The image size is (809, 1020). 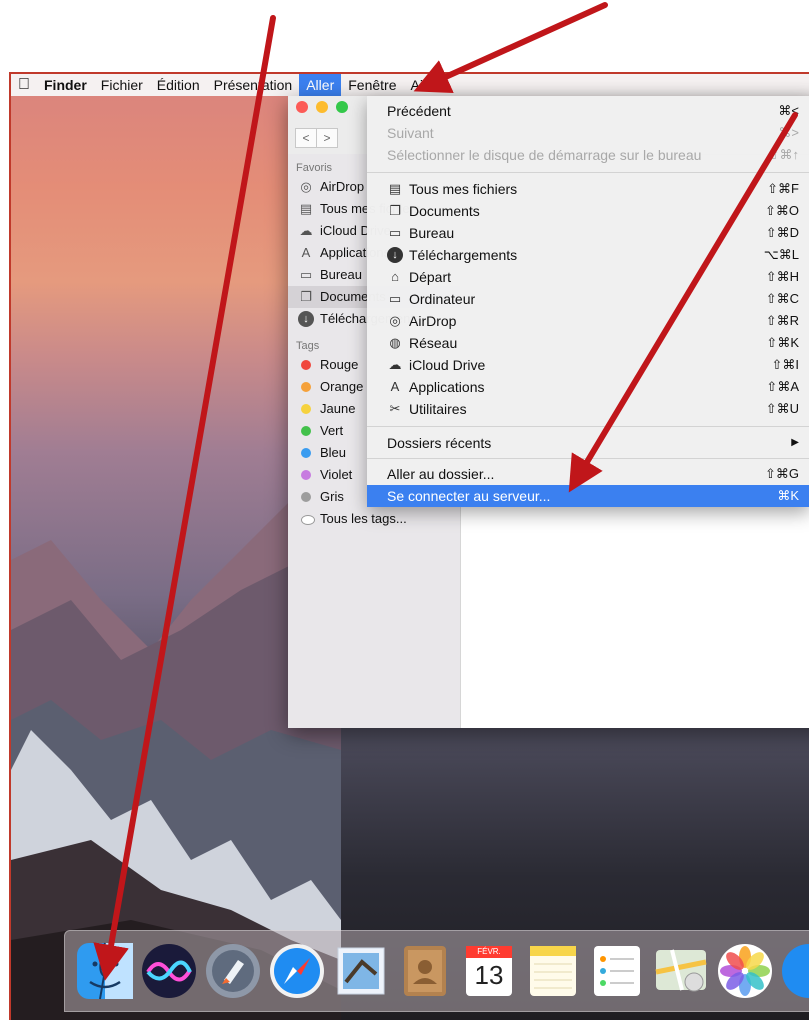 I want to click on dock-partial-icon, so click(x=794, y=971).